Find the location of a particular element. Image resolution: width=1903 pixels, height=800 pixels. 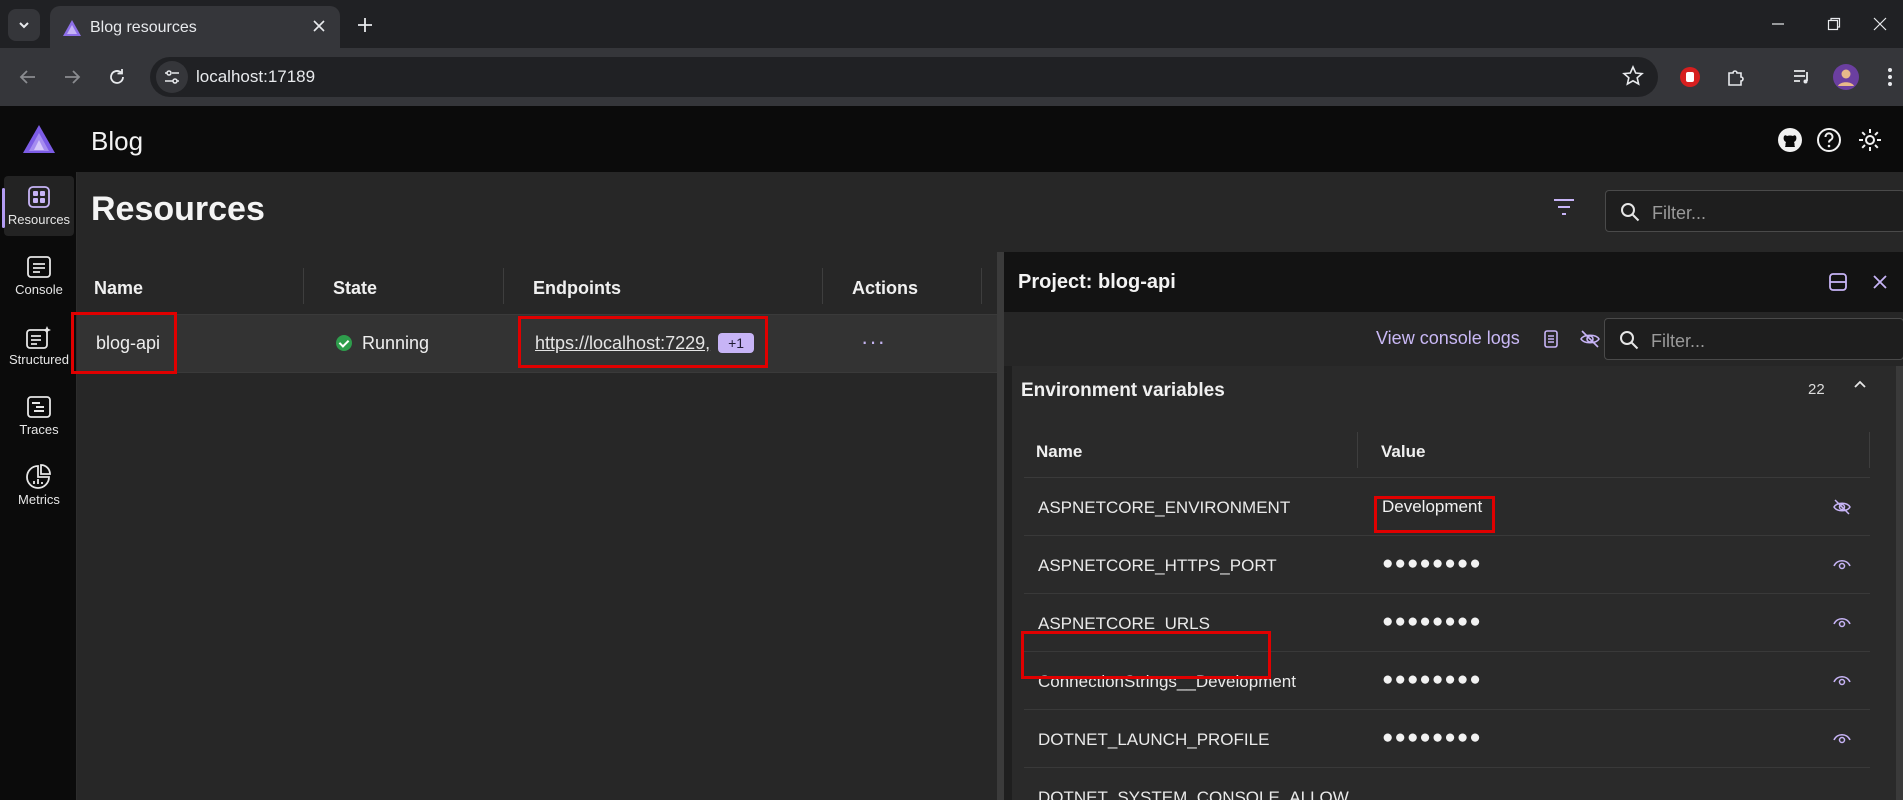

column-header-state: State is located at coordinates (355, 288).